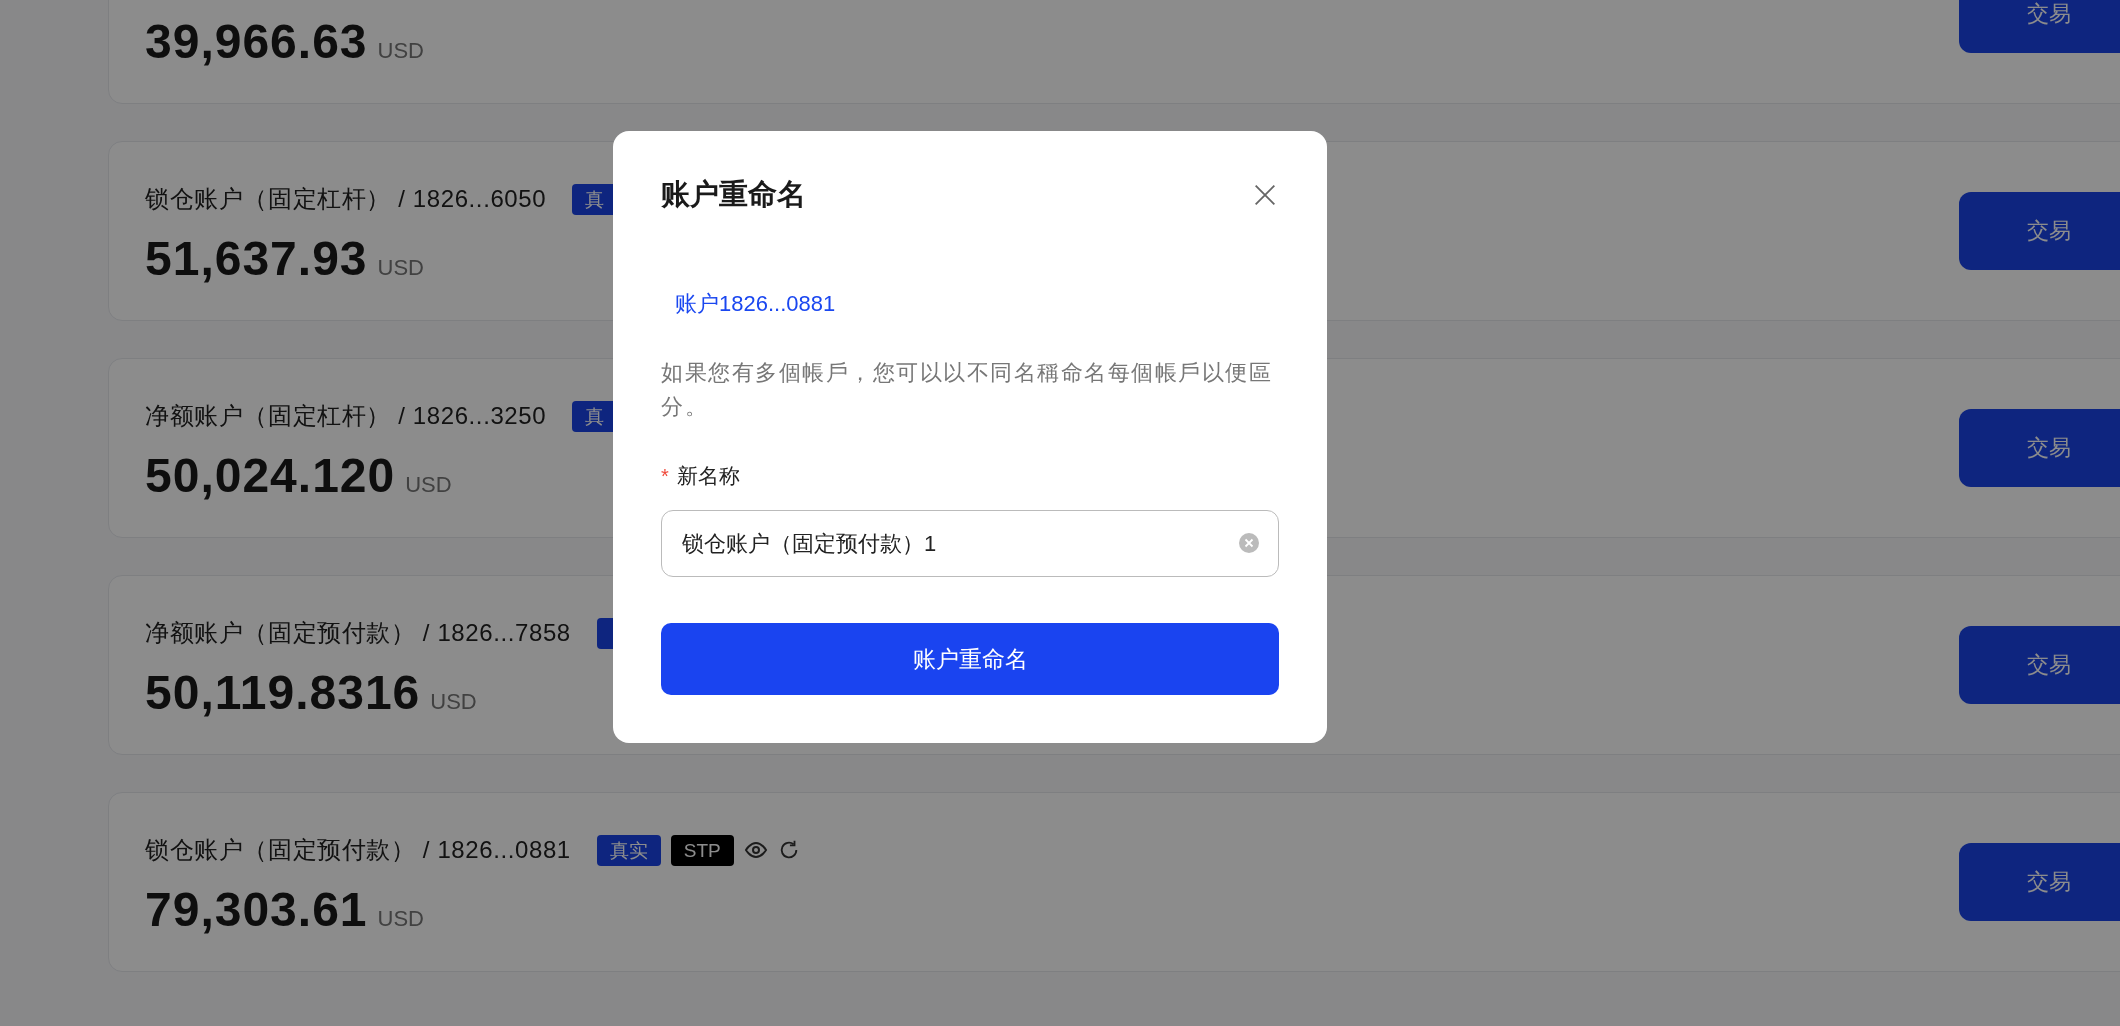 The height and width of the screenshot is (1026, 2120). Describe the element at coordinates (256, 909) in the screenshot. I see `balance-amount: 79,303.61` at that location.